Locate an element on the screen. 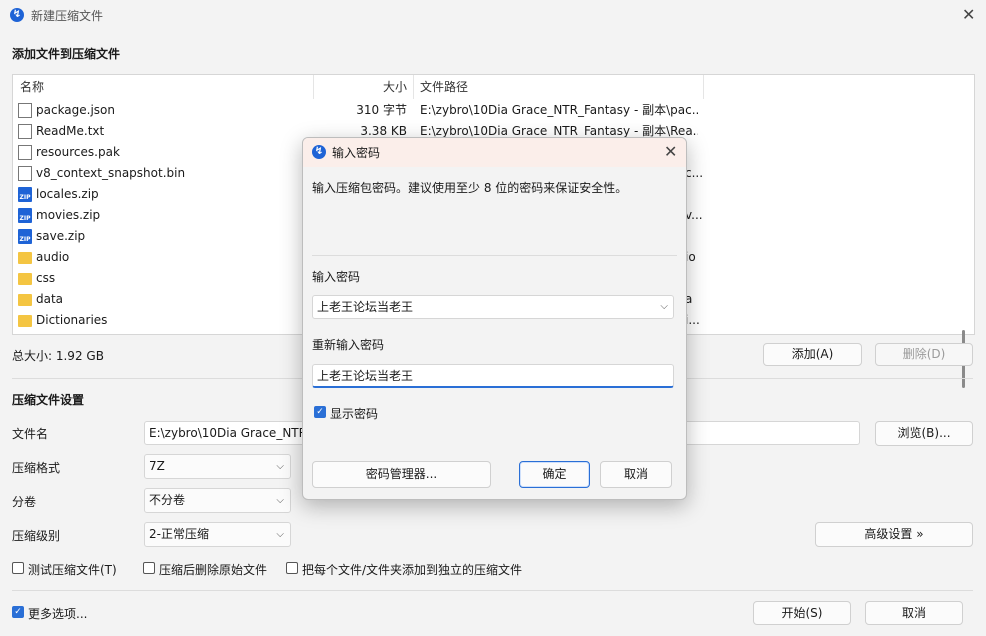 The image size is (986, 636). column-name: 名称 is located at coordinates (32, 87).